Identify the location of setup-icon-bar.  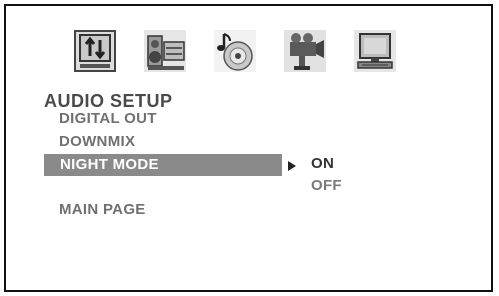
(242, 53).